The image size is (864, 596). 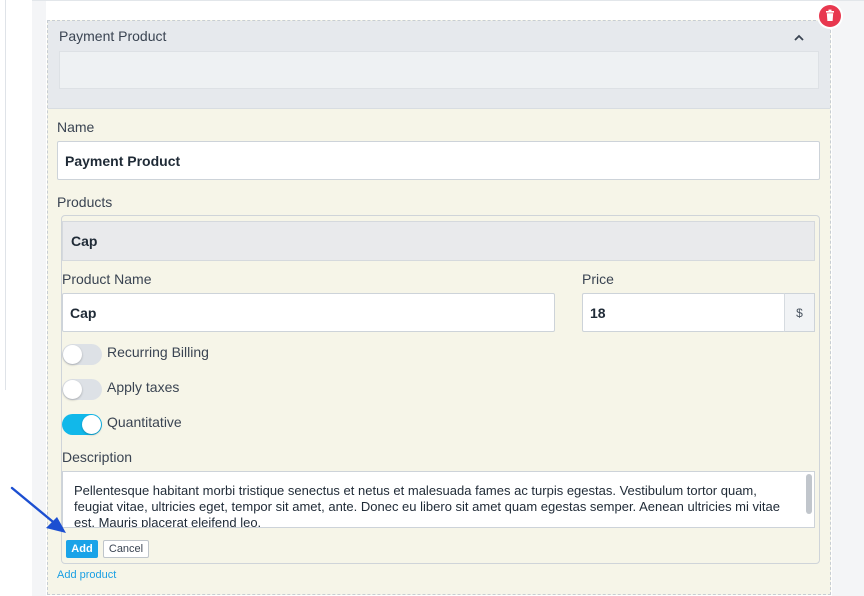 I want to click on apply-taxes-toggle, so click(x=82, y=389).